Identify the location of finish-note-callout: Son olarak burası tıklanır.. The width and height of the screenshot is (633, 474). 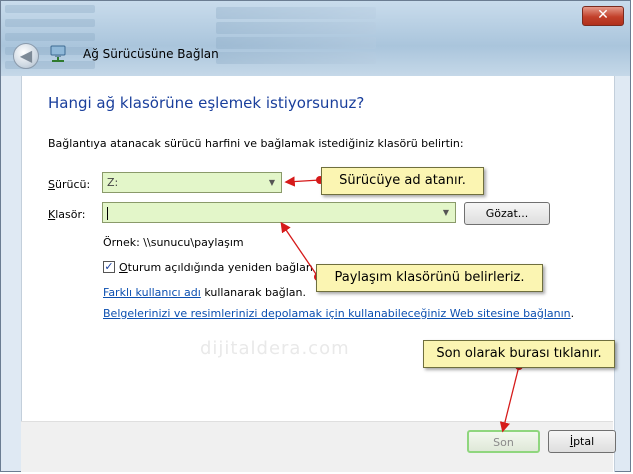
(519, 354).